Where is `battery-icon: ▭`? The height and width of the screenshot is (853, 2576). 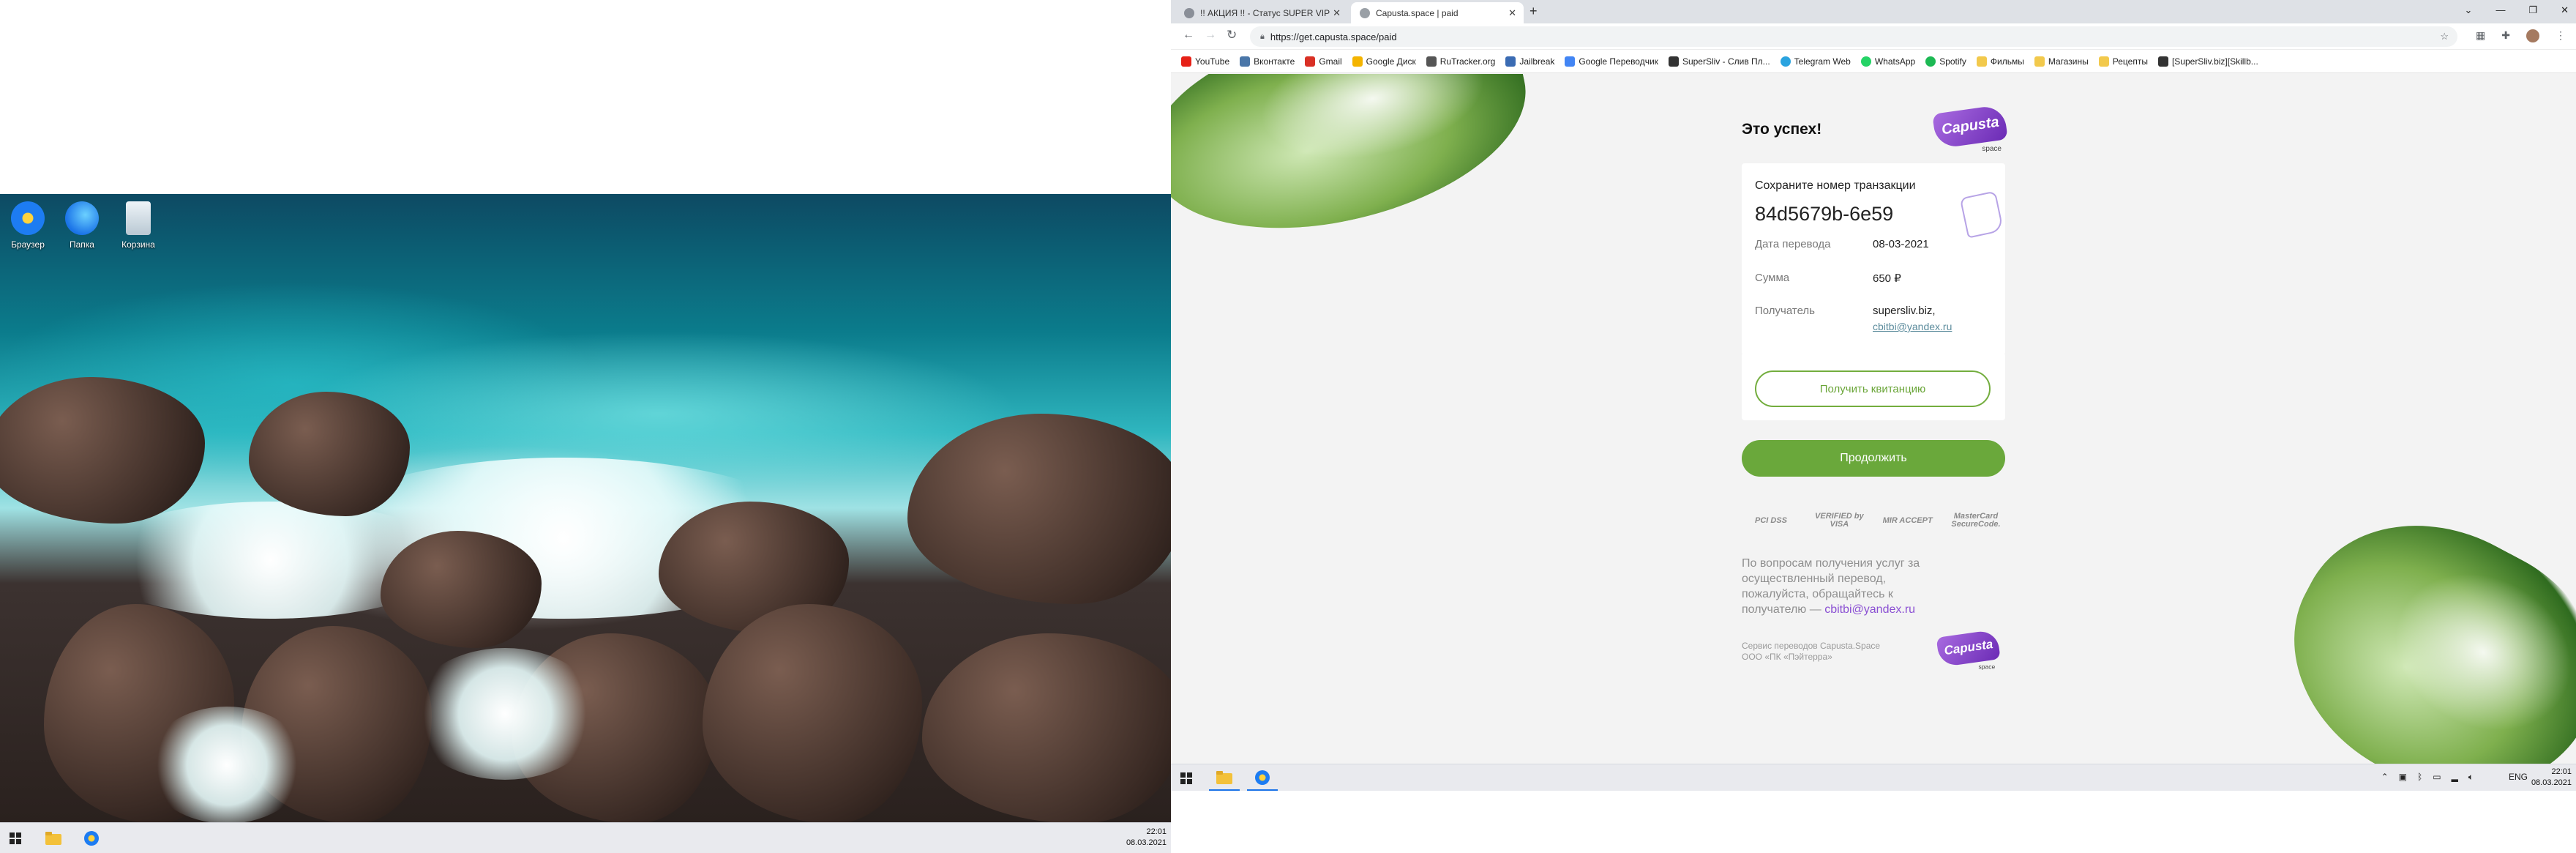 battery-icon: ▭ is located at coordinates (2437, 778).